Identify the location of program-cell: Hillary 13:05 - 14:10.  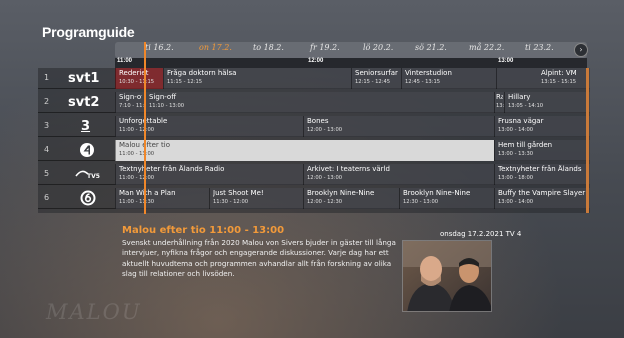
(547, 102).